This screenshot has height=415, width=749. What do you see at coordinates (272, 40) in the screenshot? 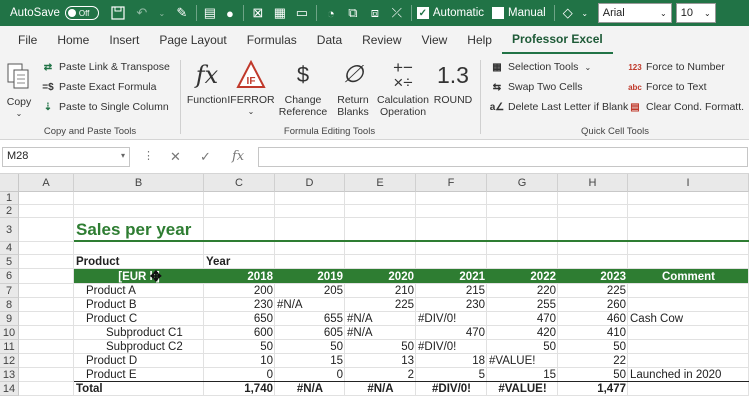
I see `tab-formulas: Formulas` at bounding box center [272, 40].